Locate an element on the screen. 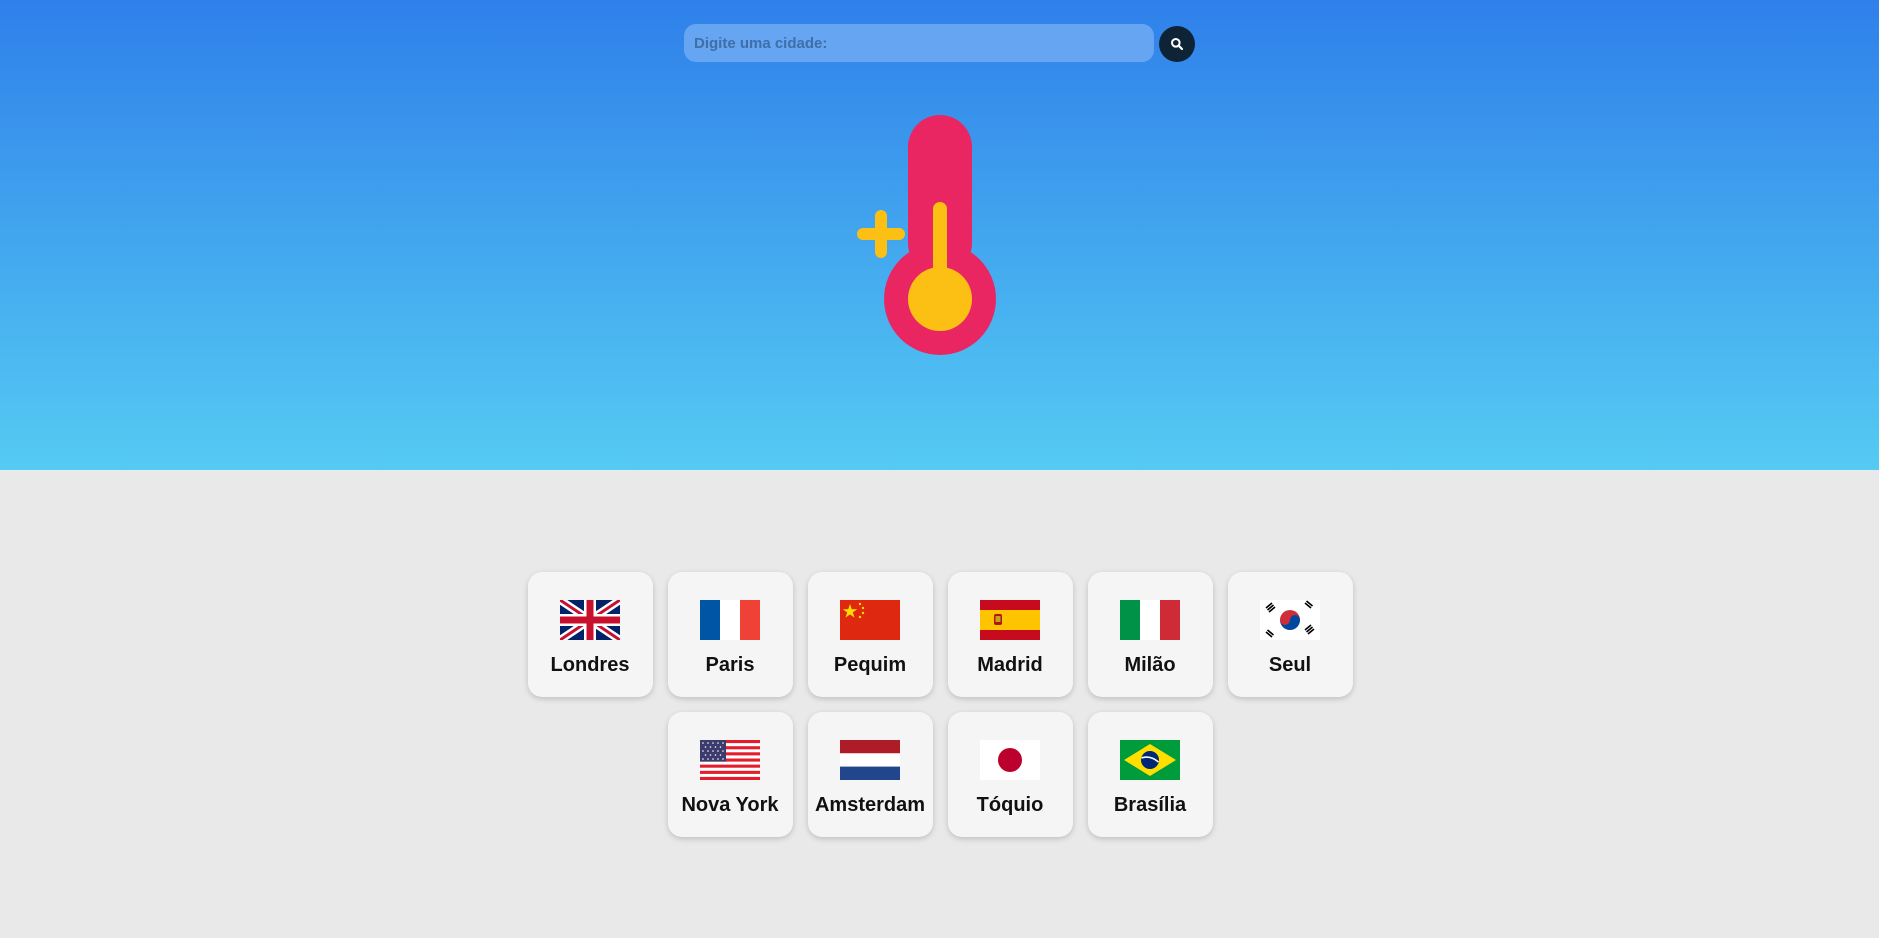 Image resolution: width=1879 pixels, height=938 pixels. spain-flag-icon is located at coordinates (1010, 620).